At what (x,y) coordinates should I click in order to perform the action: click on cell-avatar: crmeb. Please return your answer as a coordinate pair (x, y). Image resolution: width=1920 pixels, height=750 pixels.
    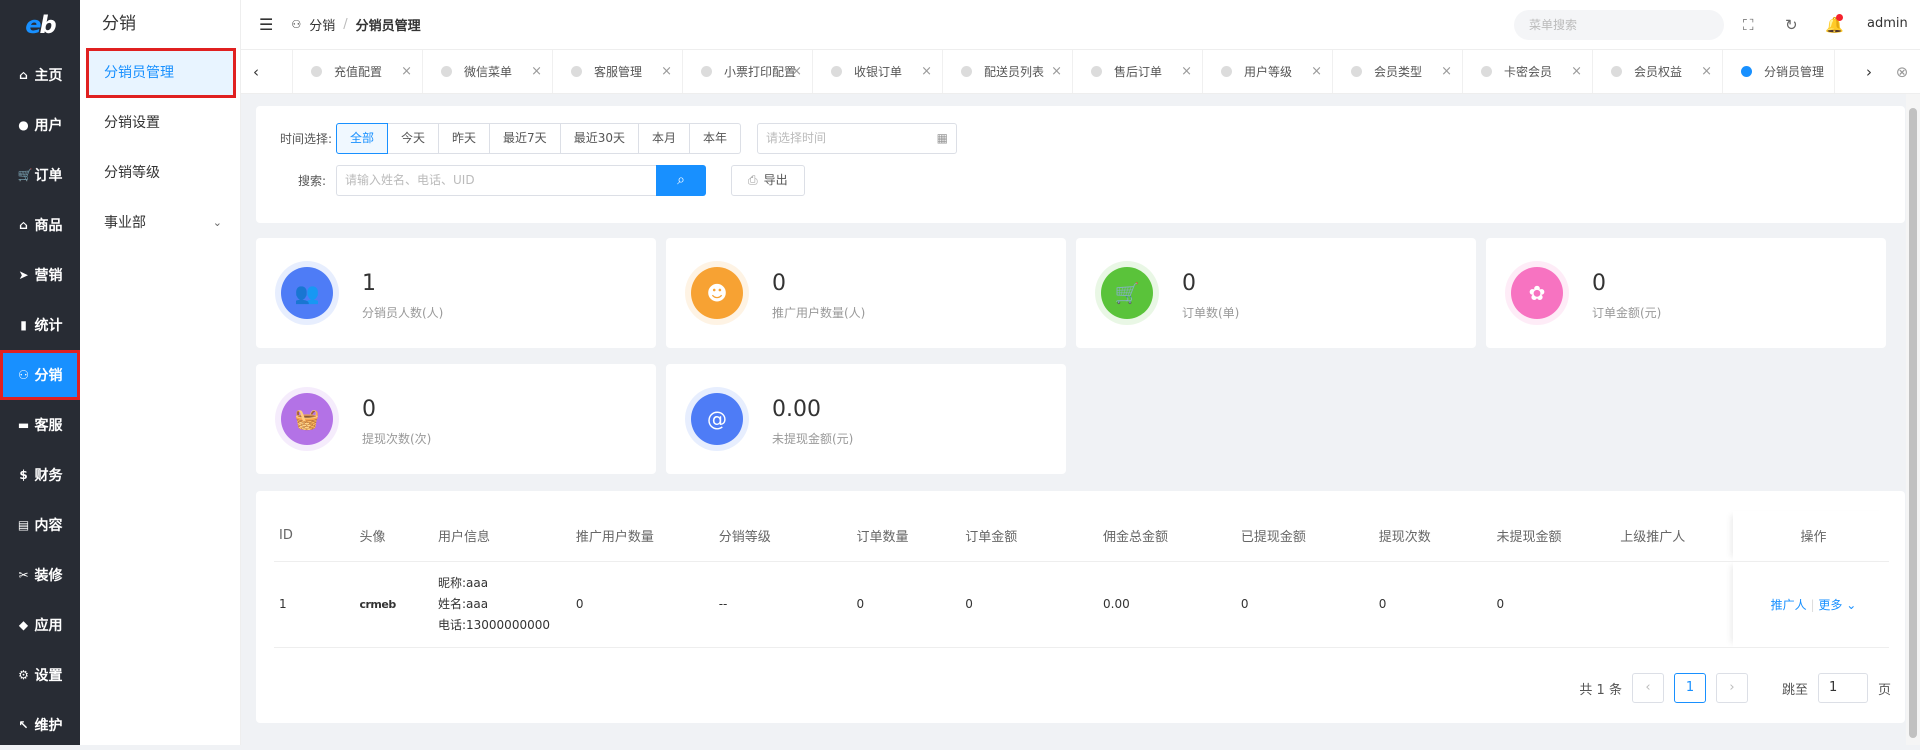
    Looking at the image, I should click on (393, 604).